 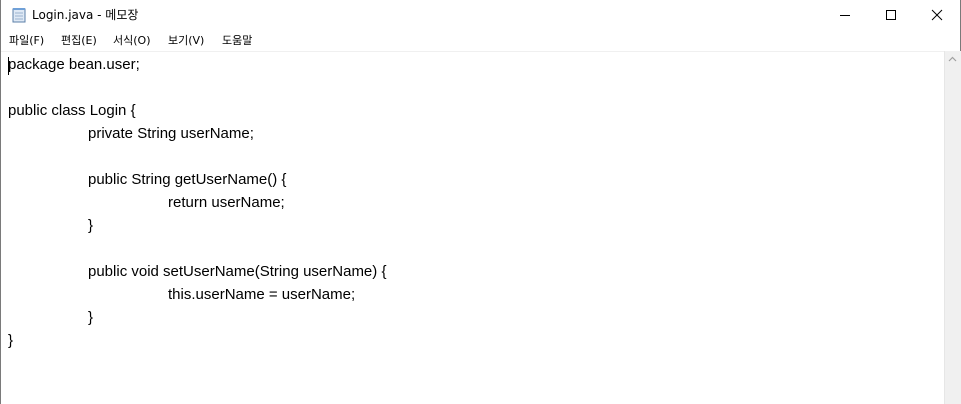 I want to click on maximize-icon, so click(x=891, y=15).